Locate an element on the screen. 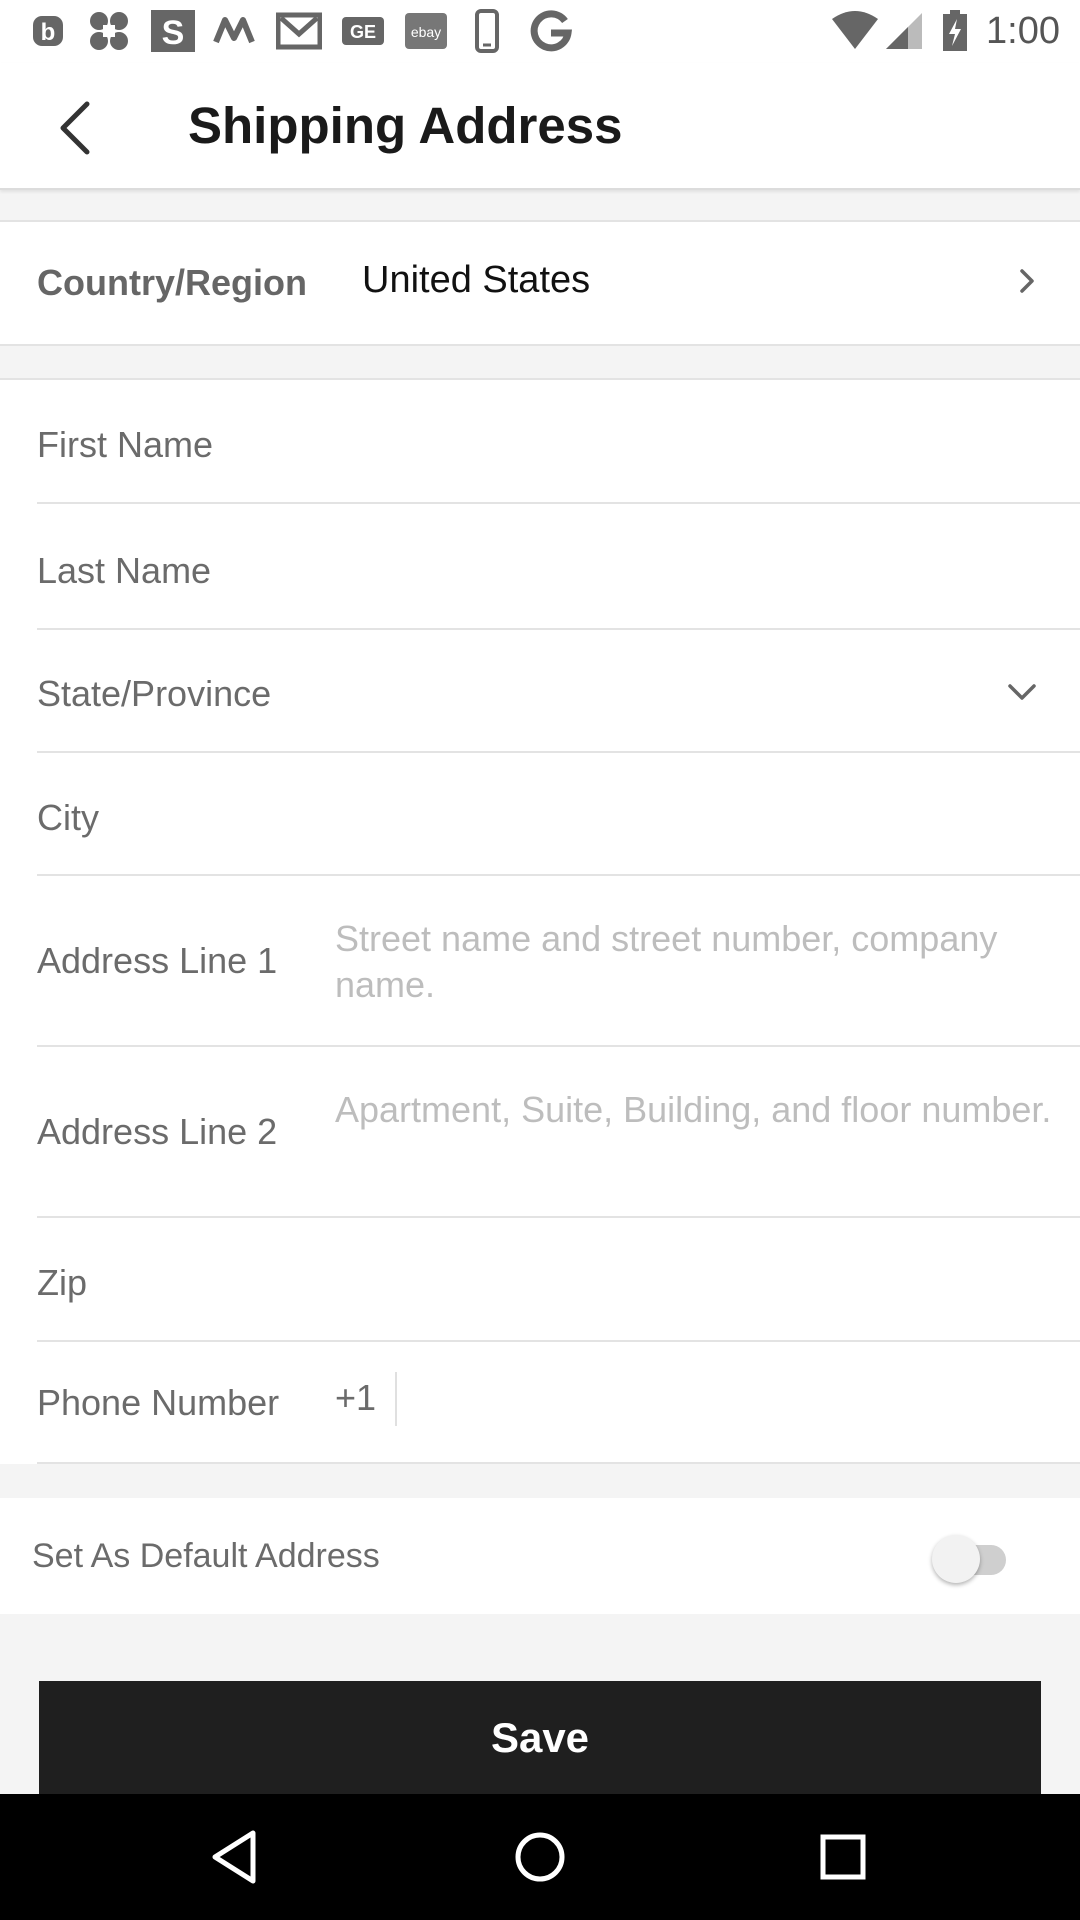 The image size is (1080, 1920). divider is located at coordinates (540, 345).